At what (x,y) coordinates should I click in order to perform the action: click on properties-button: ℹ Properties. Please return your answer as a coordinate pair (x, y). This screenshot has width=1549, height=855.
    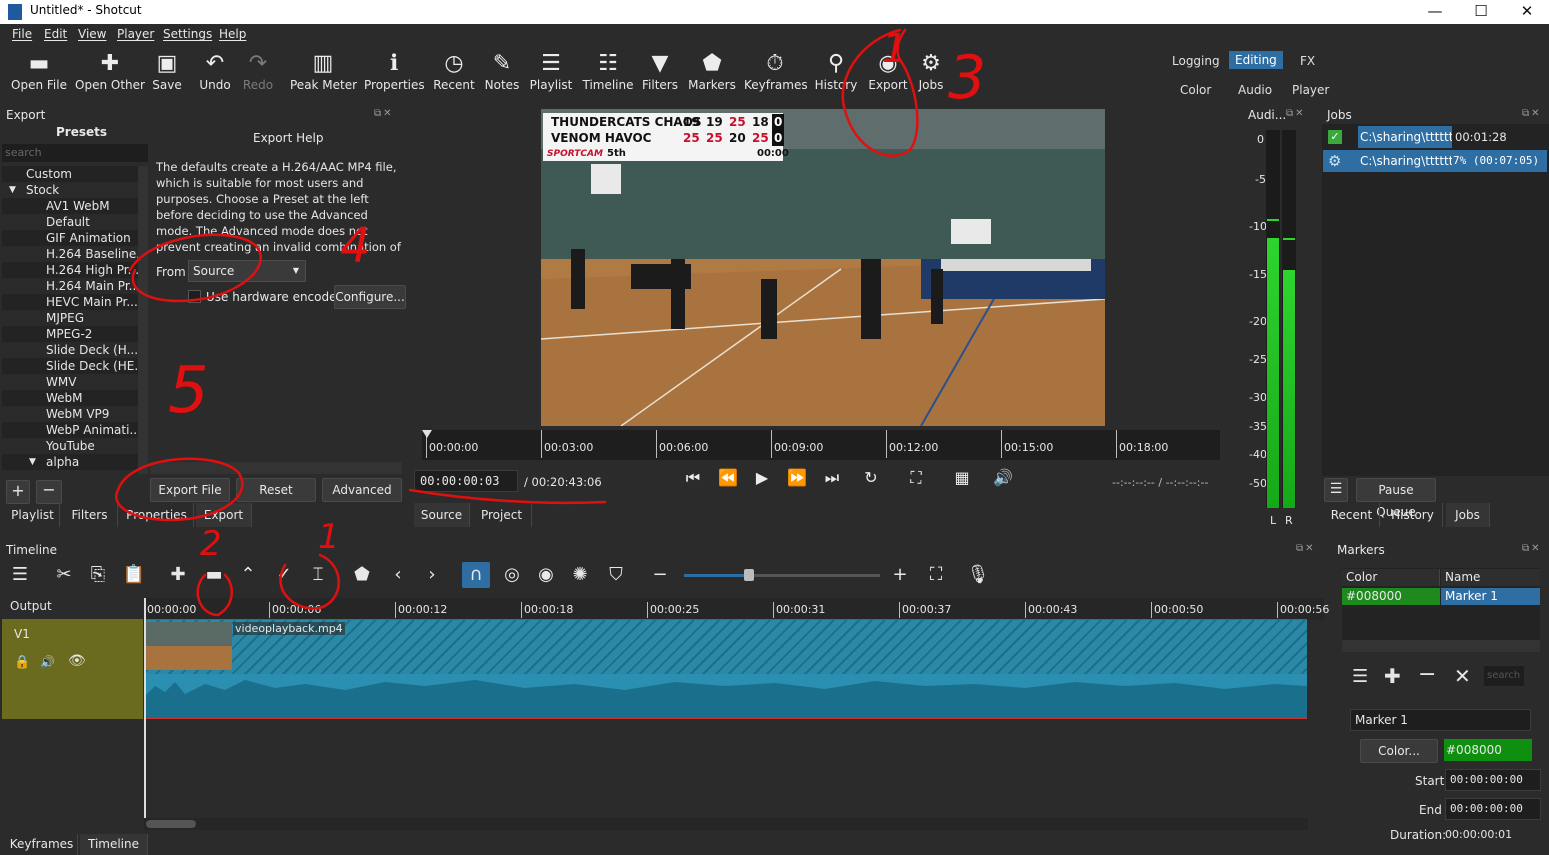
    Looking at the image, I should click on (394, 73).